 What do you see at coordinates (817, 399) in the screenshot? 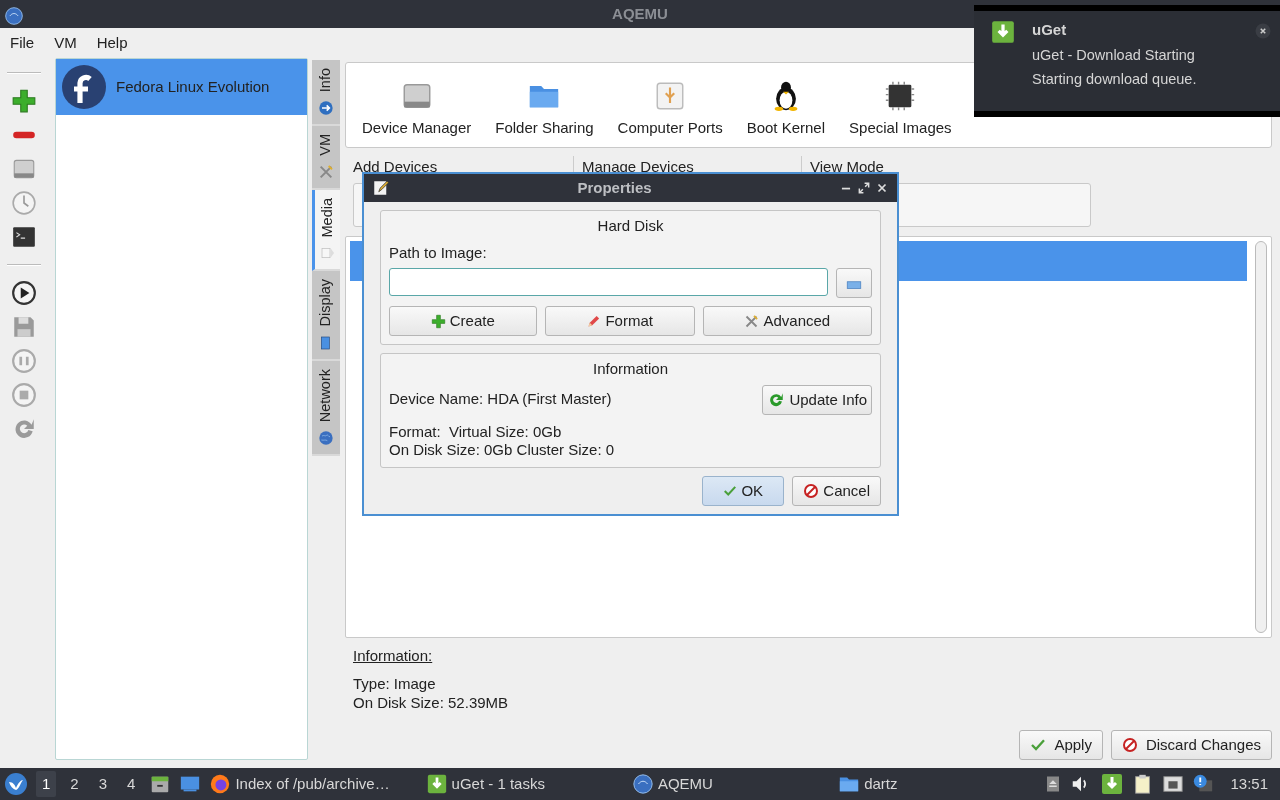
I see `update-info-button: Update Info` at bounding box center [817, 399].